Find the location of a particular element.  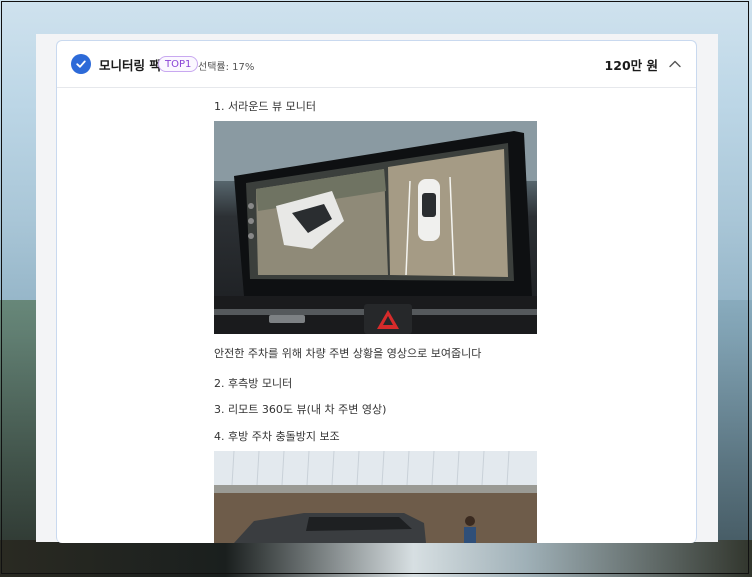

detail-item-1: 1. 서라운드 뷰 모니터 is located at coordinates (265, 106).